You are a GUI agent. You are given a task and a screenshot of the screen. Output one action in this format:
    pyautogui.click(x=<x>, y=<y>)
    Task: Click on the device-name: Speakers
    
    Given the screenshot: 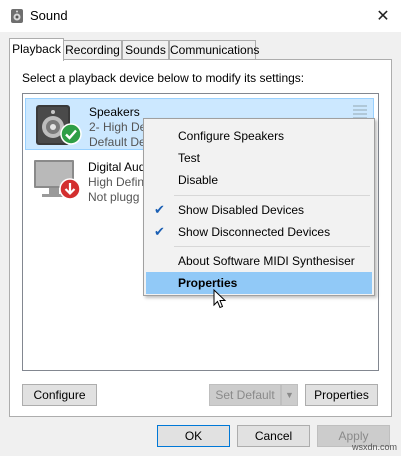 What is the action you would take?
    pyautogui.click(x=114, y=112)
    